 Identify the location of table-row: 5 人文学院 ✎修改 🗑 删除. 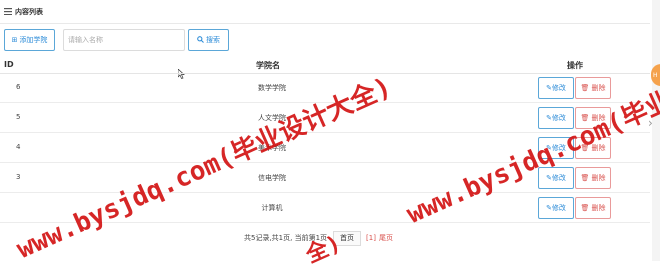
(325, 118).